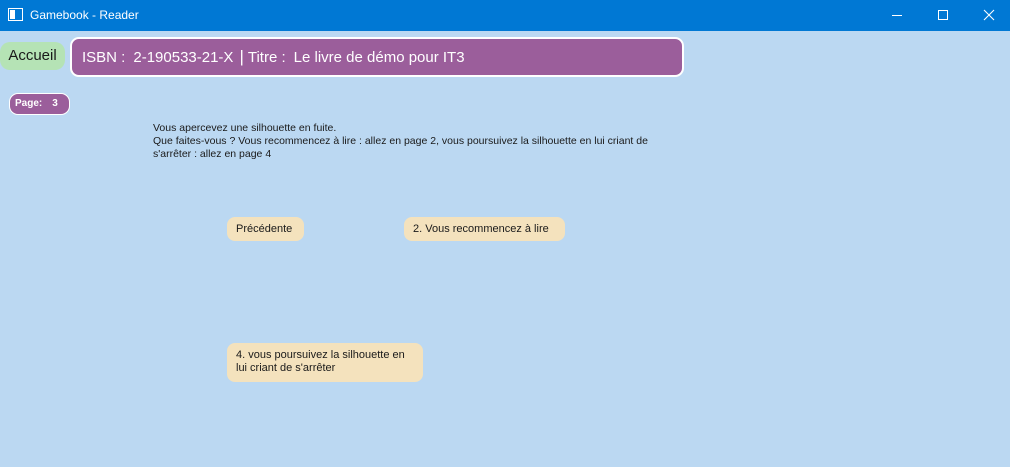 This screenshot has width=1010, height=467. I want to click on close-button, so click(988, 15).